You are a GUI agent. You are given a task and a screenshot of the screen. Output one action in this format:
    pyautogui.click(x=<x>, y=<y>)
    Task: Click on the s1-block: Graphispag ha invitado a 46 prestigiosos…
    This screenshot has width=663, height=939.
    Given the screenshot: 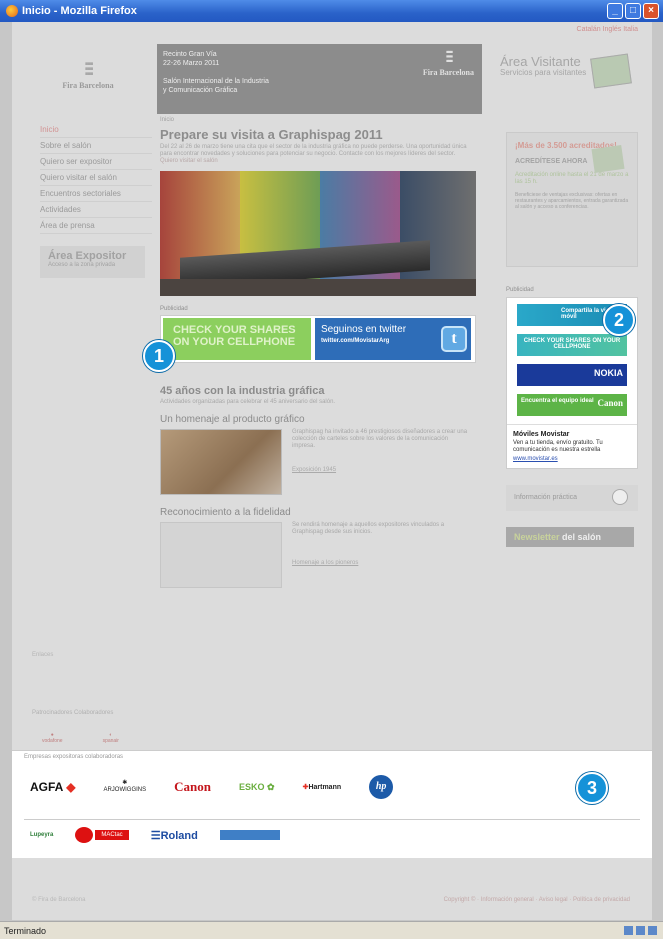 What is the action you would take?
    pyautogui.click(x=318, y=464)
    